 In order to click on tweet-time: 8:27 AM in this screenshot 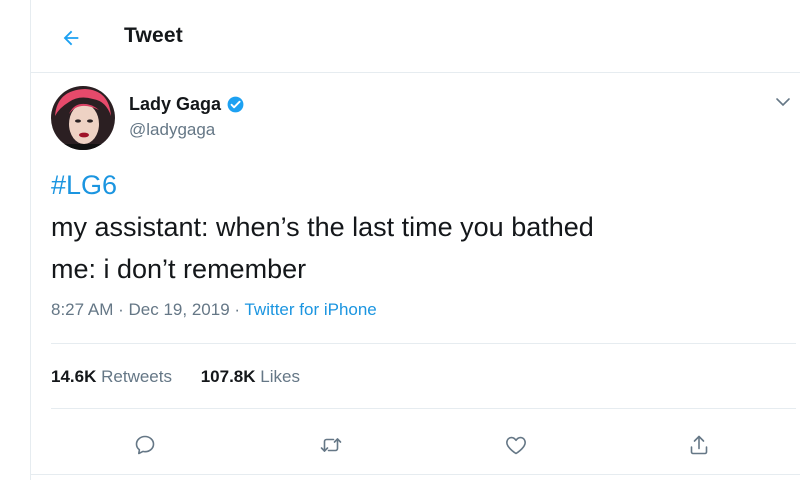, I will do `click(82, 309)`.